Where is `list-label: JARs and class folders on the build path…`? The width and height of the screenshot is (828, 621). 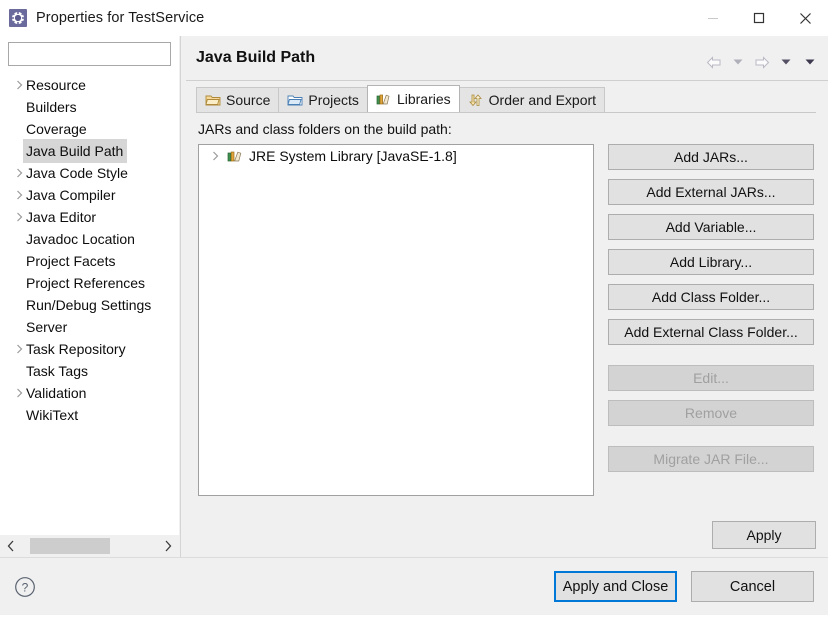
list-label: JARs and class folders on the build path… is located at coordinates (325, 129).